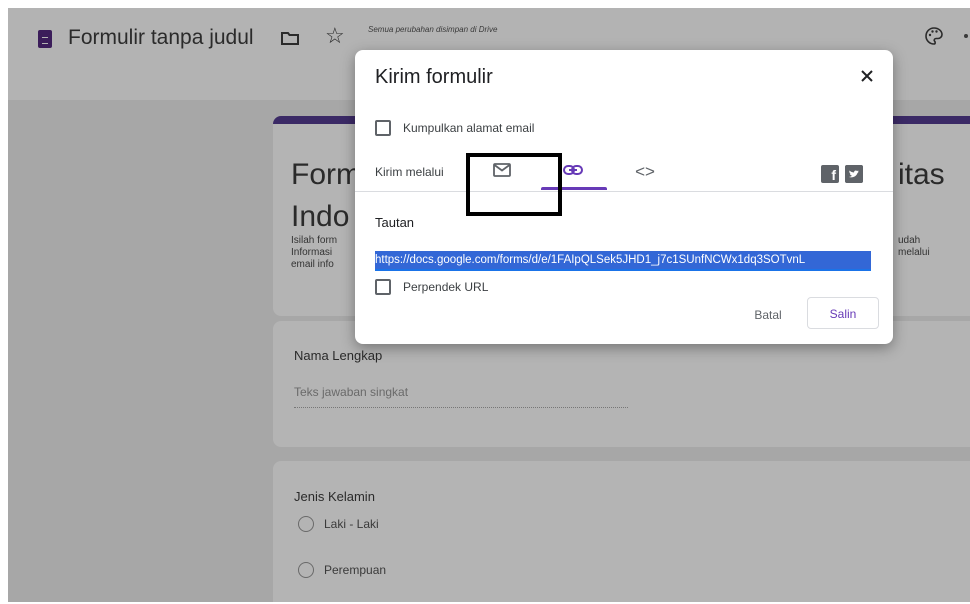 This screenshot has height=604, width=970. What do you see at coordinates (351, 524) in the screenshot?
I see `radio-option-label: Laki - Laki` at bounding box center [351, 524].